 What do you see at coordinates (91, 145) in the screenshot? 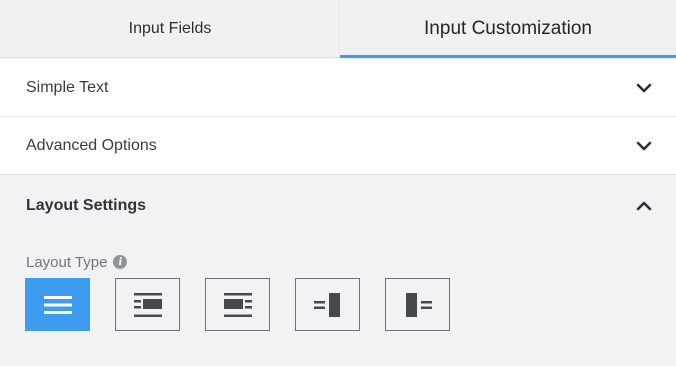
I see `section-advanced-options-title: Advanced Options` at bounding box center [91, 145].